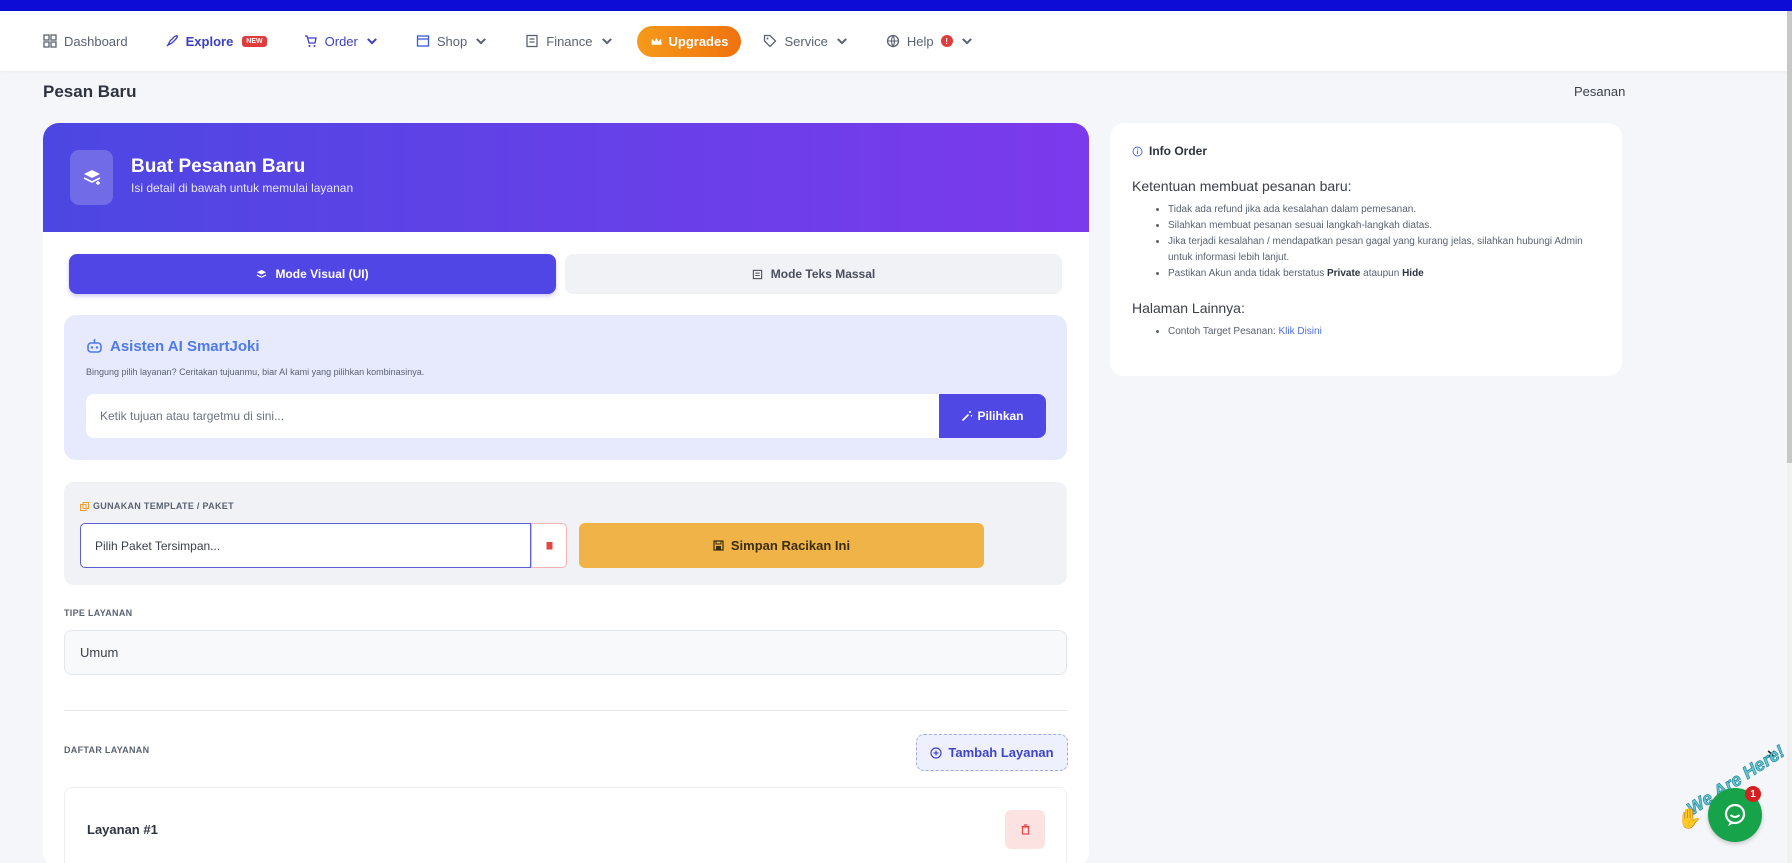  I want to click on page-title: Pesan Baru, so click(90, 91).